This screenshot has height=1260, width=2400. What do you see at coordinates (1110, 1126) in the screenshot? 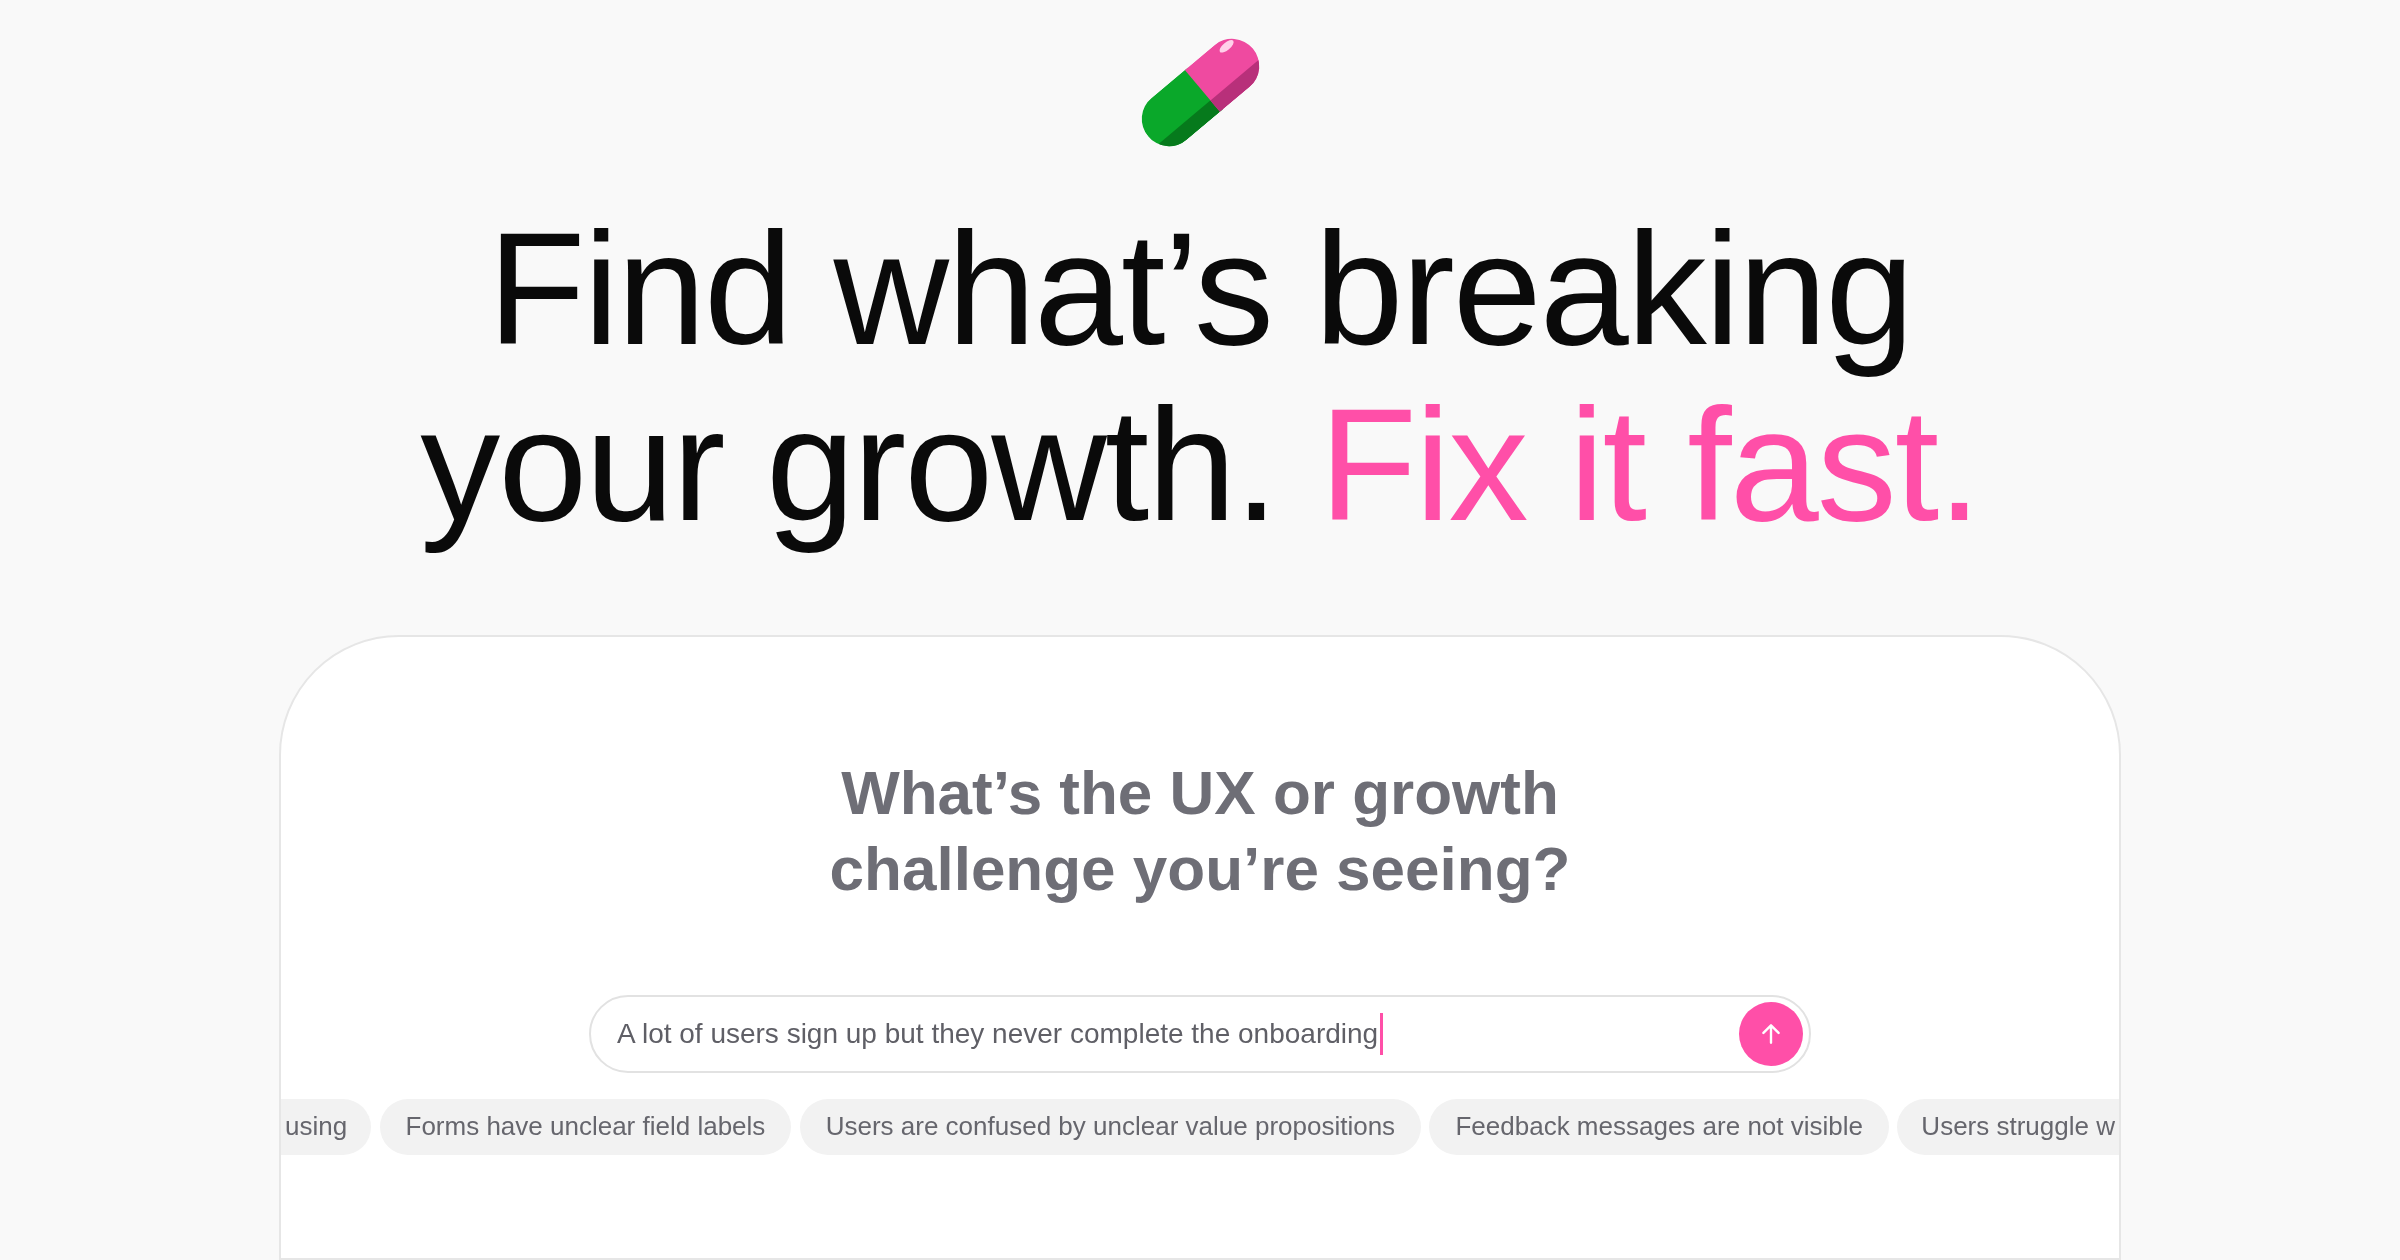
I see `suggestion-chip: Users are confused by unclear value propositions` at bounding box center [1110, 1126].